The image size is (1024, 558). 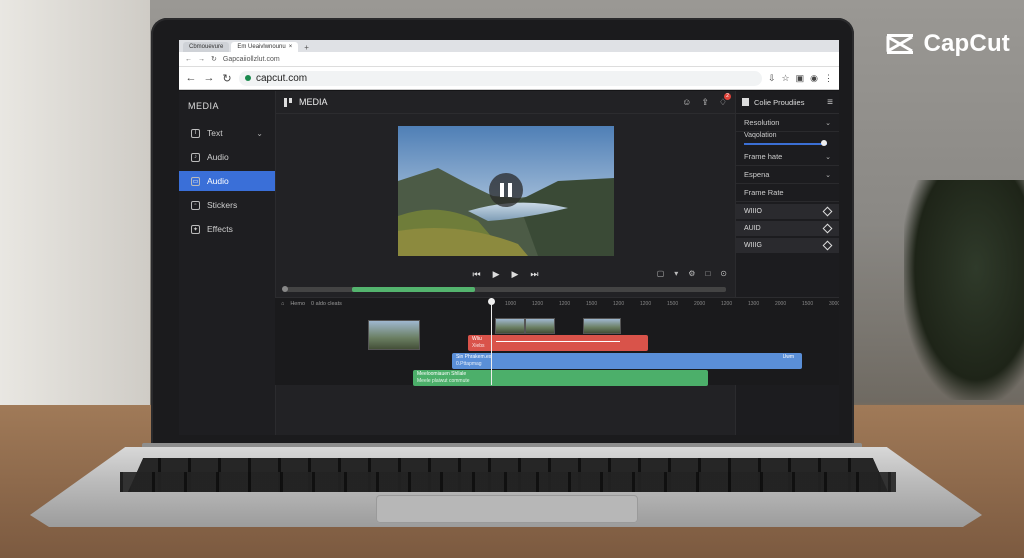 I want to click on clip-sublabel: Meele plaiwut commute, so click(x=443, y=381).